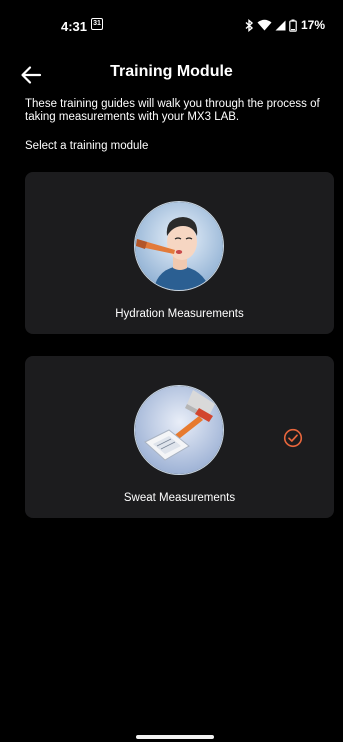 This screenshot has height=742, width=343. I want to click on status-icons: 17%, so click(285, 25).